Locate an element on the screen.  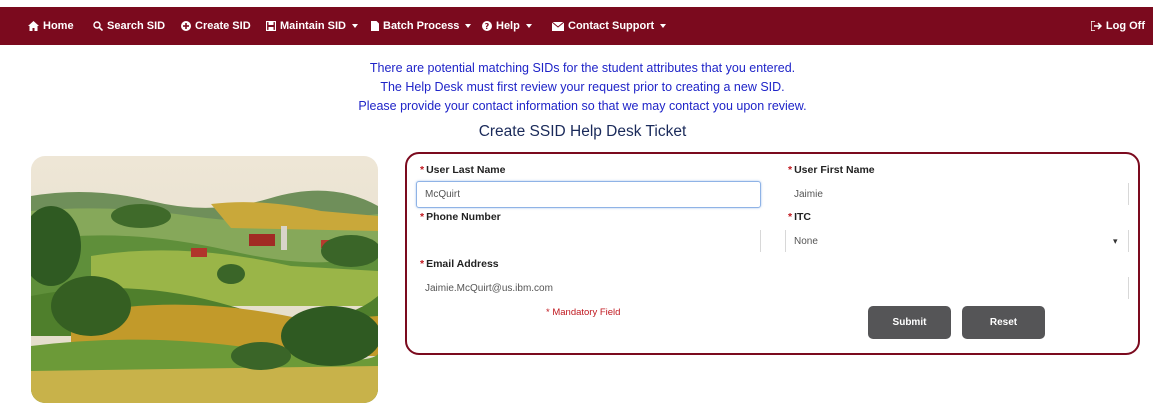
mandatory-field-note: * Mandatory Field is located at coordinates (583, 312).